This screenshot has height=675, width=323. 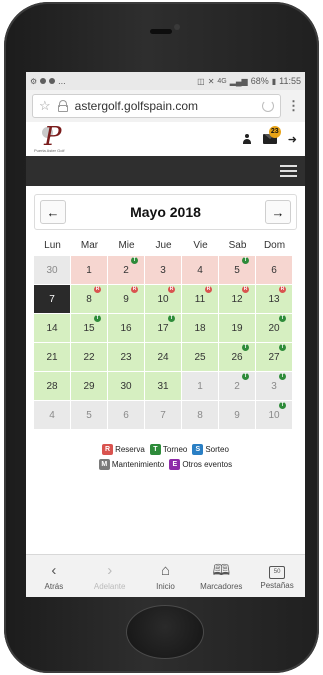 What do you see at coordinates (268, 106) in the screenshot?
I see `reload-icon` at bounding box center [268, 106].